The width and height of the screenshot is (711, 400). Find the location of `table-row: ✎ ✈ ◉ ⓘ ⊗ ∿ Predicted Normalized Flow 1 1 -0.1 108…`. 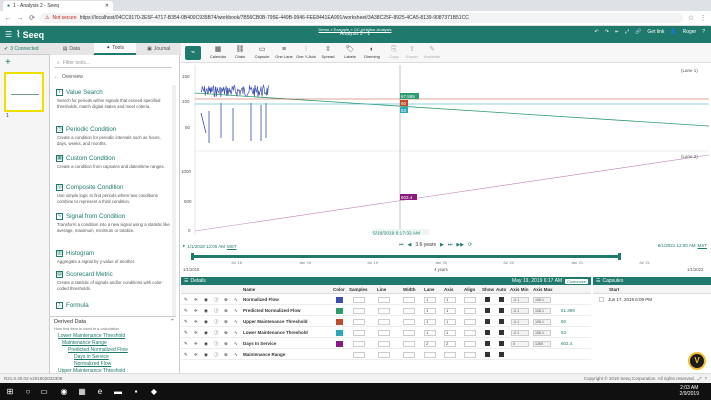

table-row: ✎ ✈ ◉ ⓘ ⊗ ∿ Predicted Normalized Flow 1 1 -0.1 108… is located at coordinates (386, 311).